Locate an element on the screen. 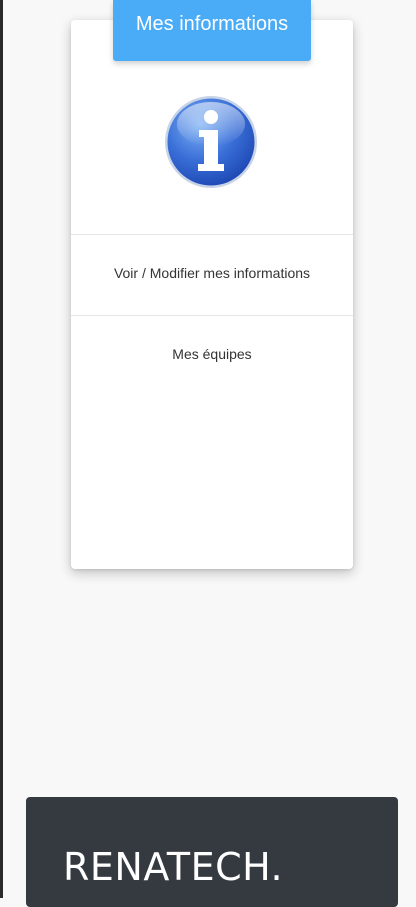 This screenshot has height=907, width=416. info-icon is located at coordinates (211, 142).